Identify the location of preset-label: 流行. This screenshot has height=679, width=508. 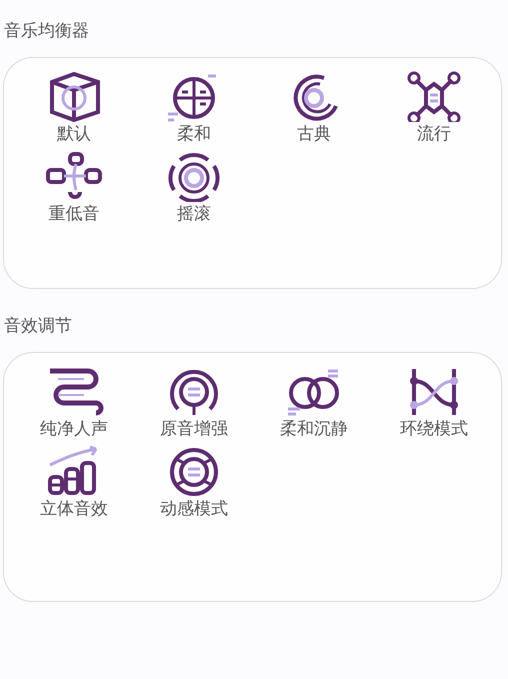
(434, 134).